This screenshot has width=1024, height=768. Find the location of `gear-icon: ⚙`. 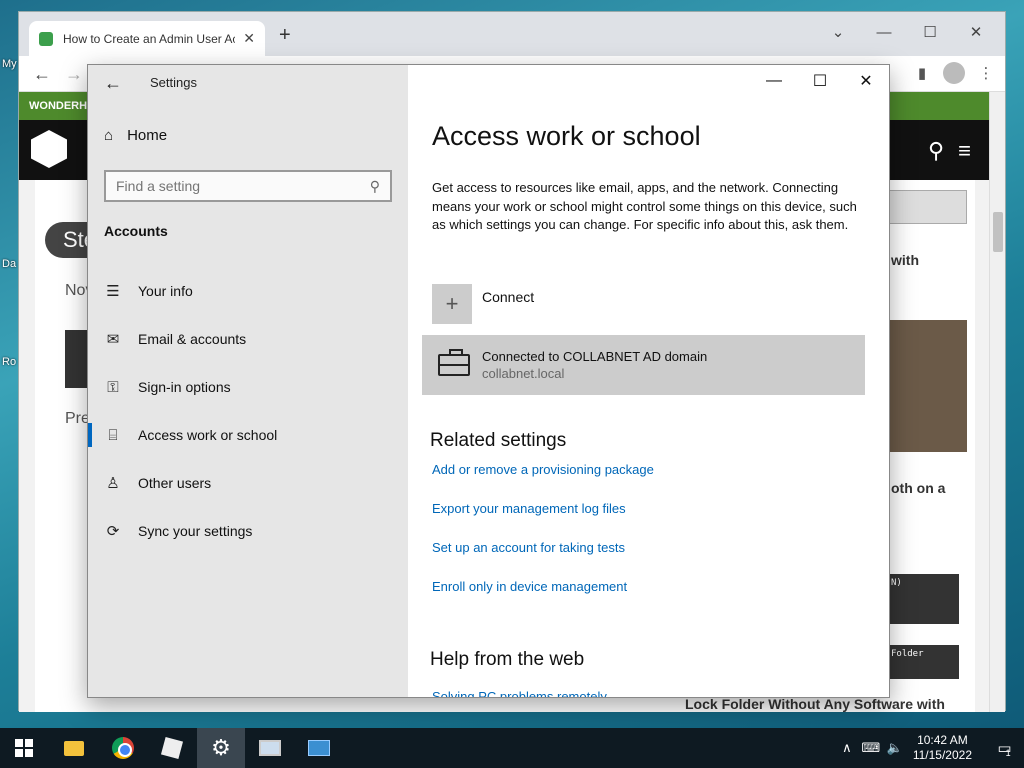

gear-icon: ⚙ is located at coordinates (221, 747).